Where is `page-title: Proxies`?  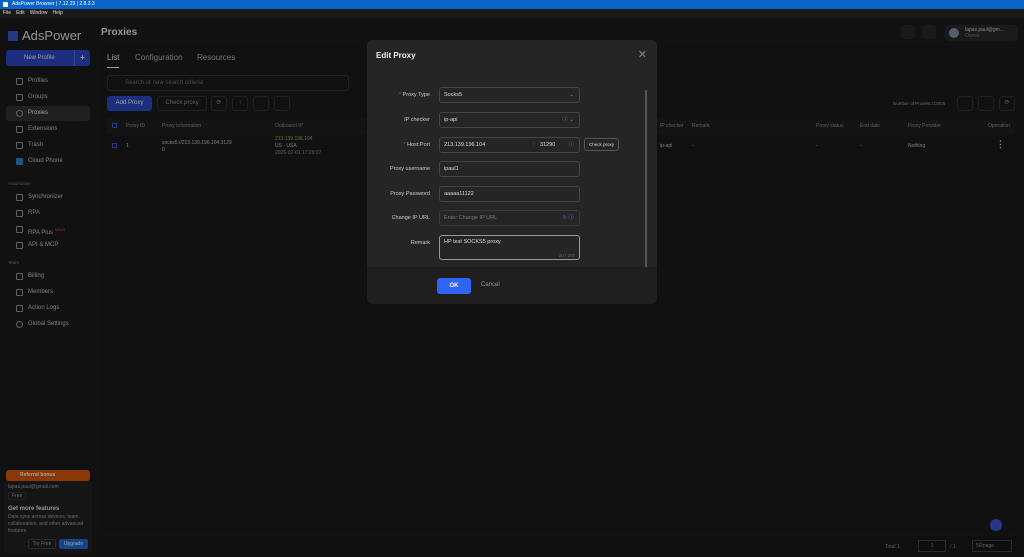
page-title: Proxies is located at coordinates (119, 32).